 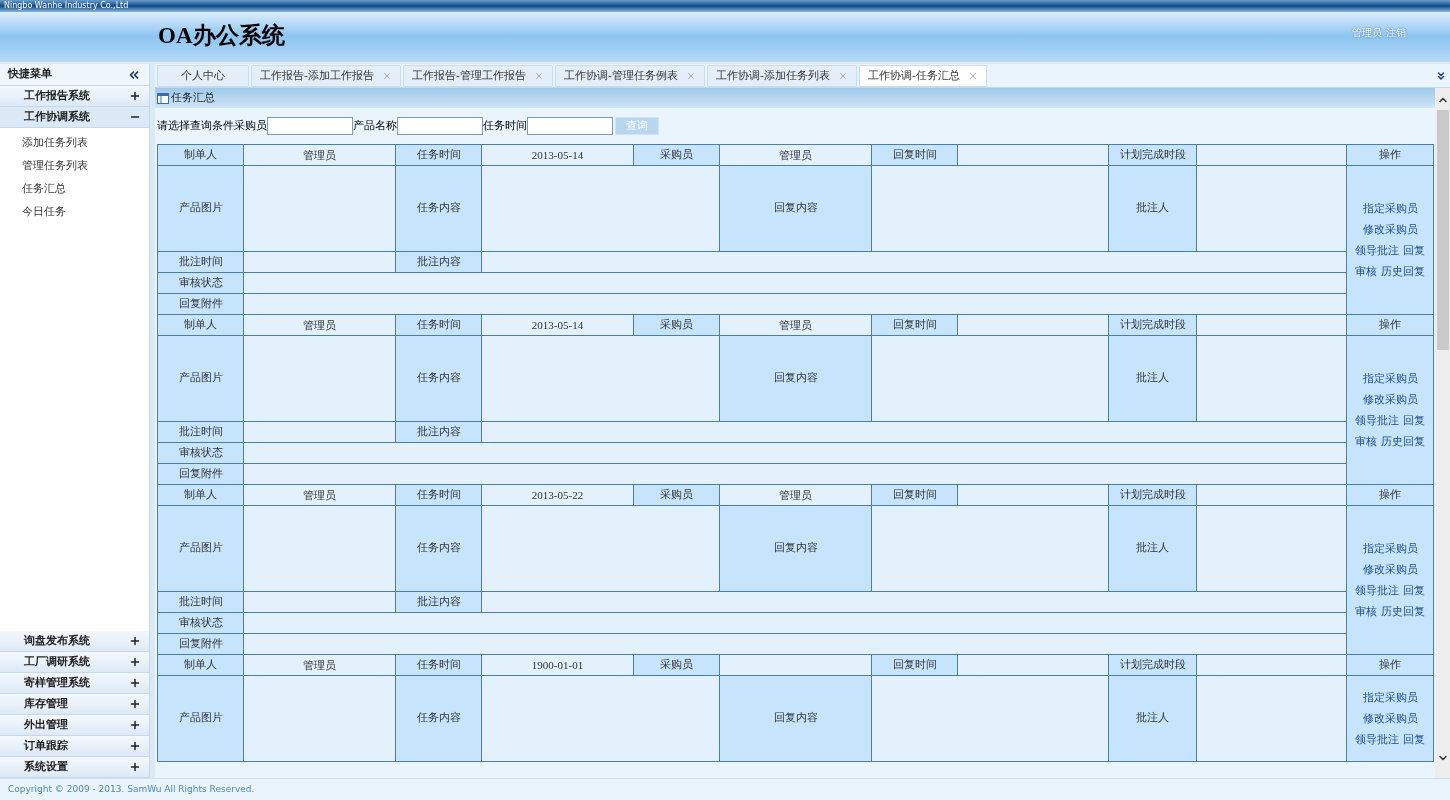 What do you see at coordinates (478, 76) in the screenshot?
I see `tab: 工作报告-管理工作报告` at bounding box center [478, 76].